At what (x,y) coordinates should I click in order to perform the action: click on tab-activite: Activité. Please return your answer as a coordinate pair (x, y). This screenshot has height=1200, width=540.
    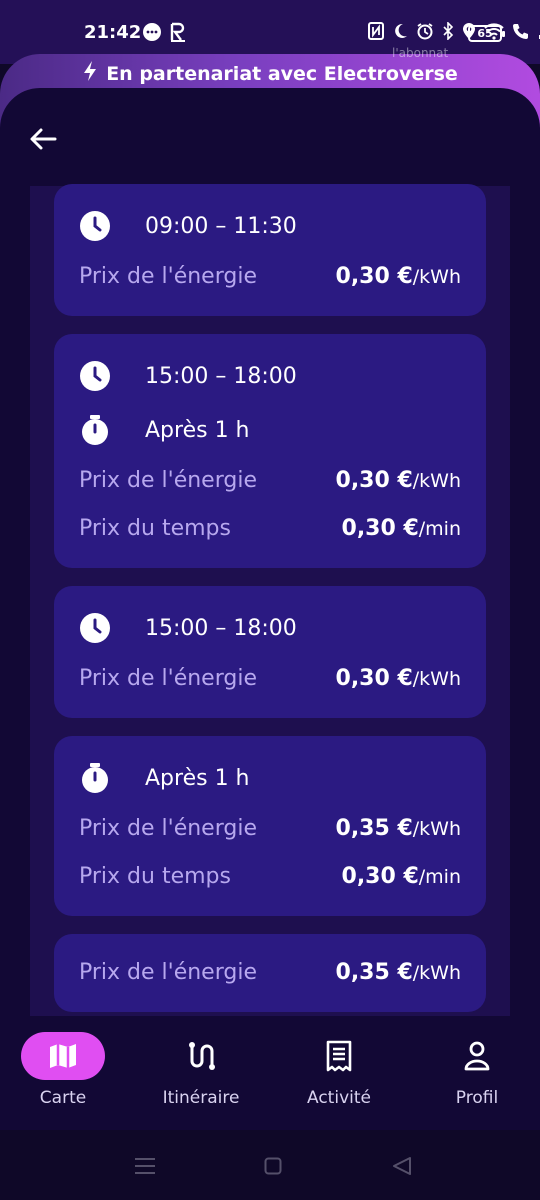
    Looking at the image, I should click on (339, 1070).